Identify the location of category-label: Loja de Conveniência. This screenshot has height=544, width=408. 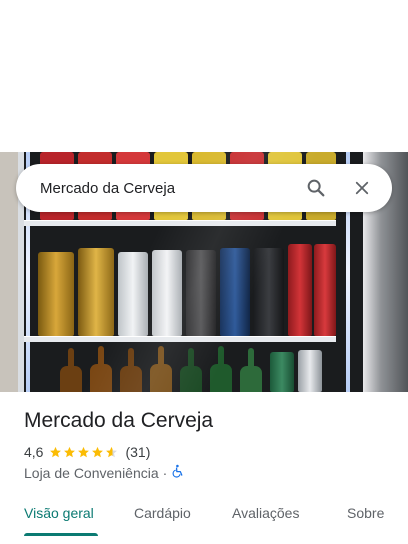
(91, 473).